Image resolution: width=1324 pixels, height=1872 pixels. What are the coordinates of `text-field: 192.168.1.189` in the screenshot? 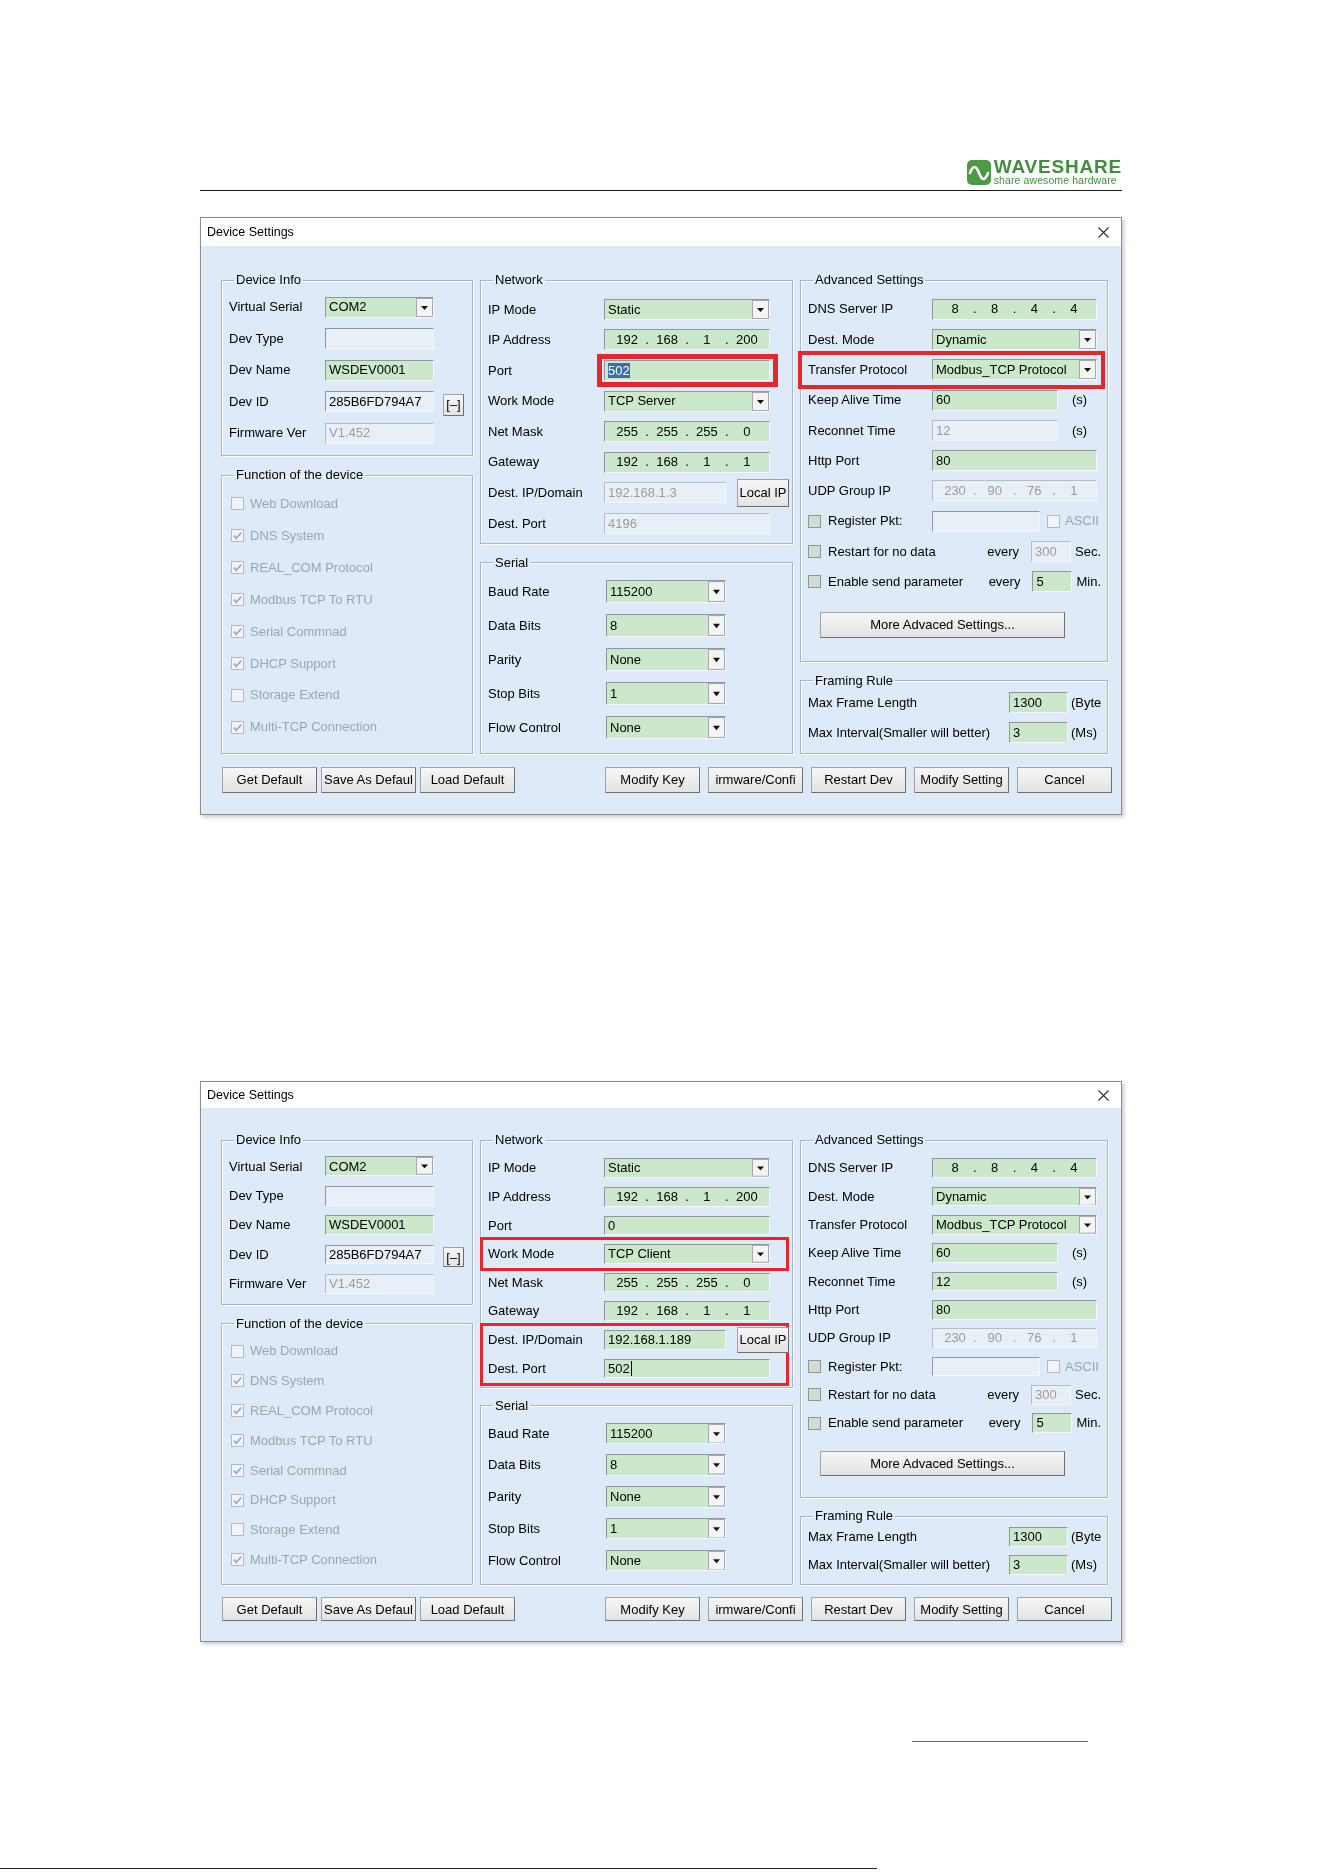 It's located at (665, 1340).